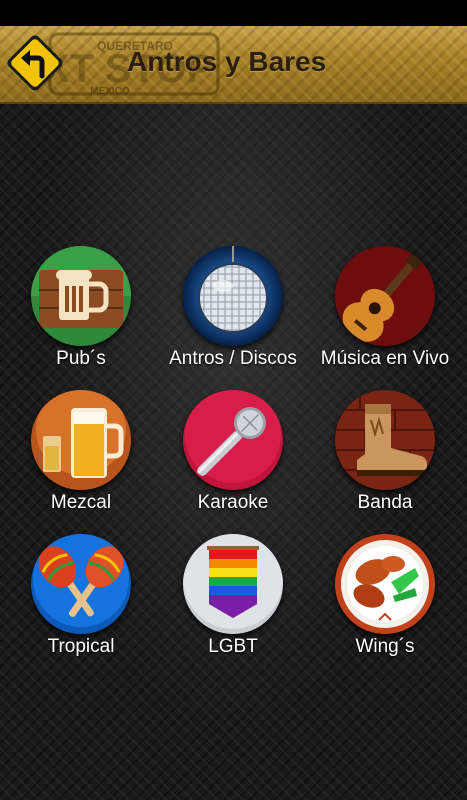 The width and height of the screenshot is (467, 800). Describe the element at coordinates (385, 440) in the screenshot. I see `cowboy-boot-icon` at that location.